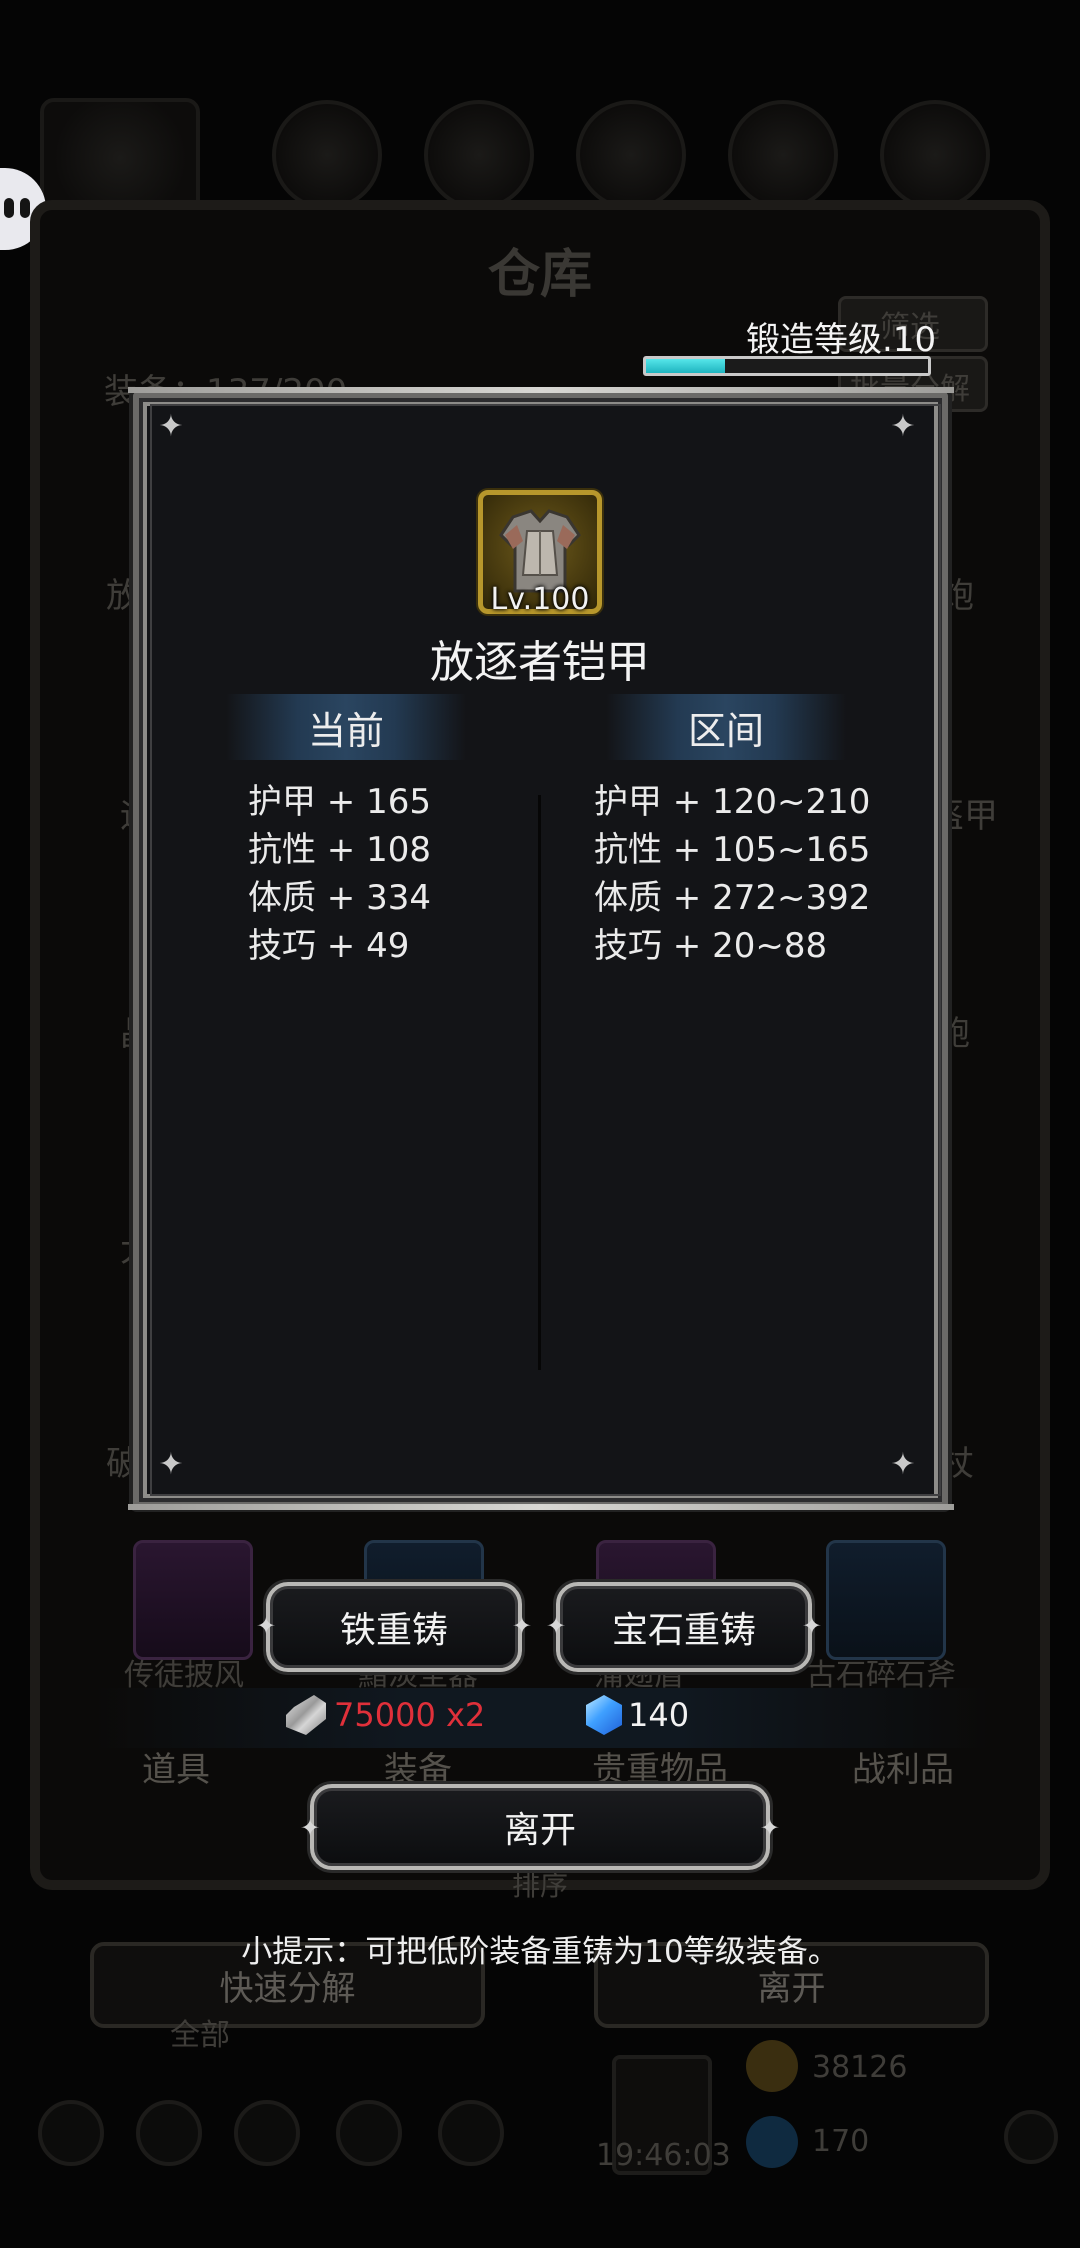 The width and height of the screenshot is (1080, 2248). What do you see at coordinates (685, 366) in the screenshot?
I see `forge-level-fill` at bounding box center [685, 366].